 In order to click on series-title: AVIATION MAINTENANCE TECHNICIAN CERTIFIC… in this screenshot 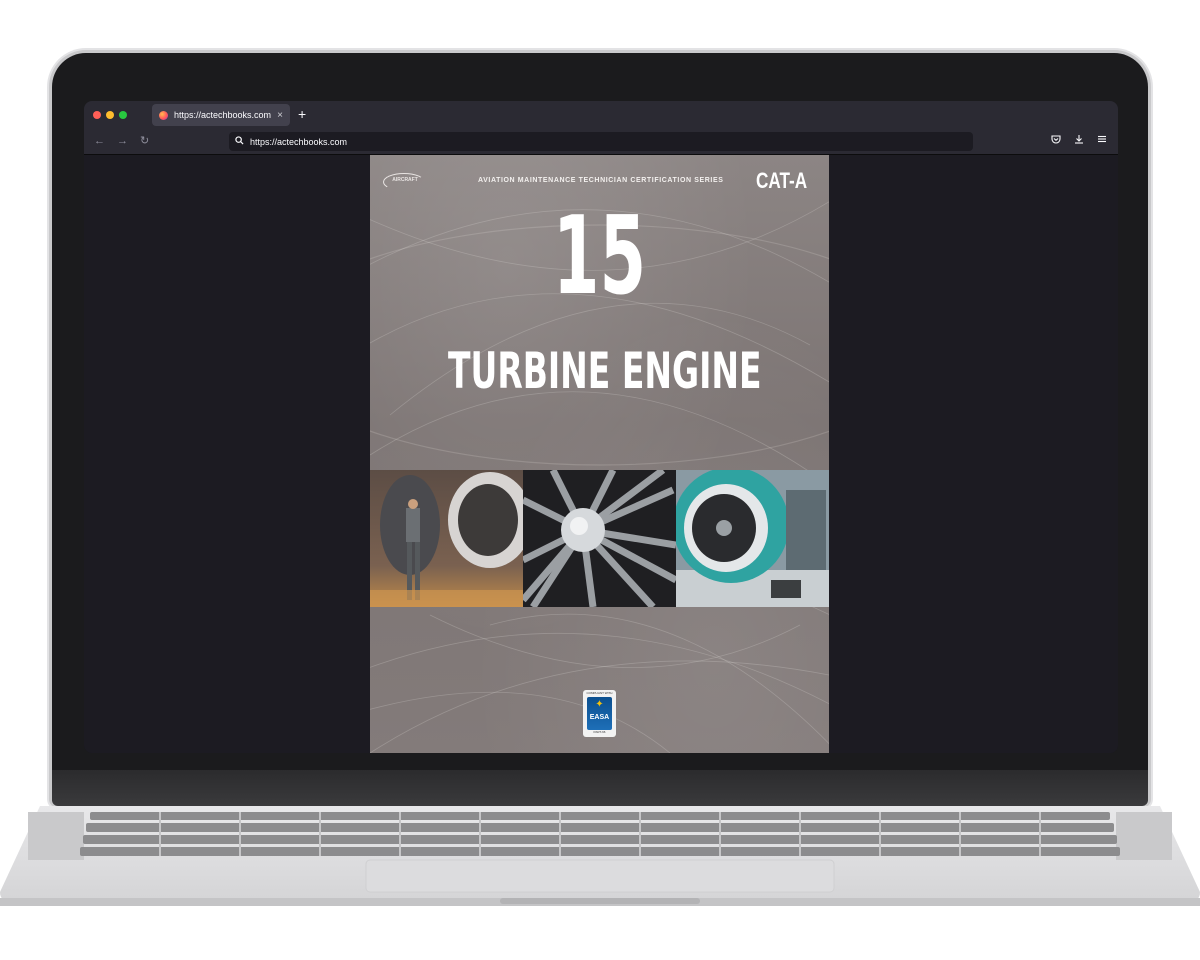, I will do `click(601, 180)`.